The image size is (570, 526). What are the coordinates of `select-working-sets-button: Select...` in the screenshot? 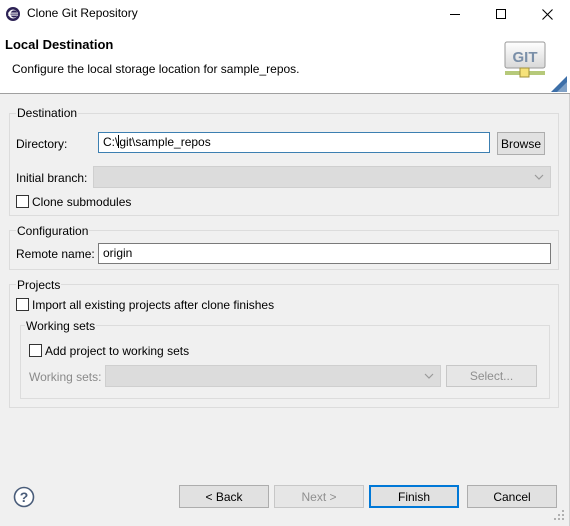 It's located at (491, 376).